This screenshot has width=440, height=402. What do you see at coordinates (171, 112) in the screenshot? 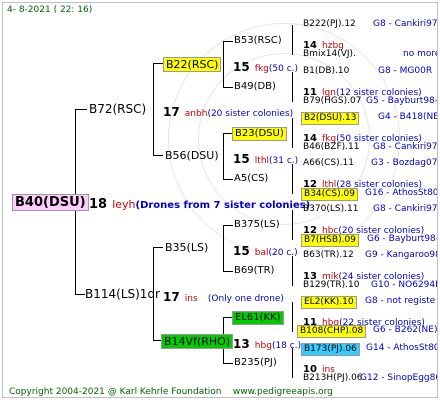
I see `g1-top-num: 17` at bounding box center [171, 112].